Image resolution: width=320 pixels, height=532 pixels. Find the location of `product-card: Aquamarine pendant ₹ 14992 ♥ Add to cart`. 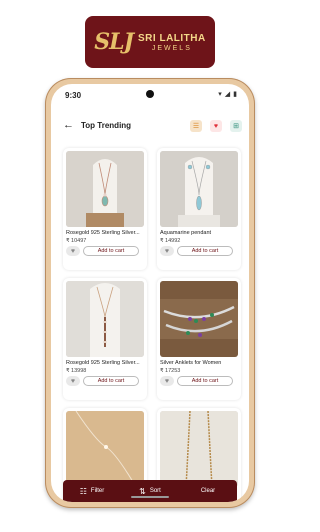

product-card: Aquamarine pendant ₹ 14992 ♥ Add to cart is located at coordinates (199, 209).